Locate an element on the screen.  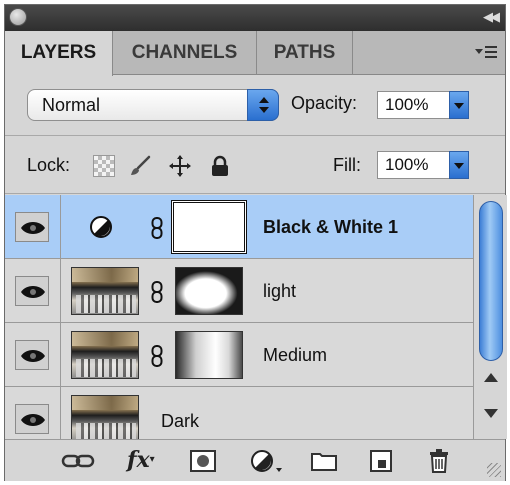
opacity-field: 100% is located at coordinates (423, 105).